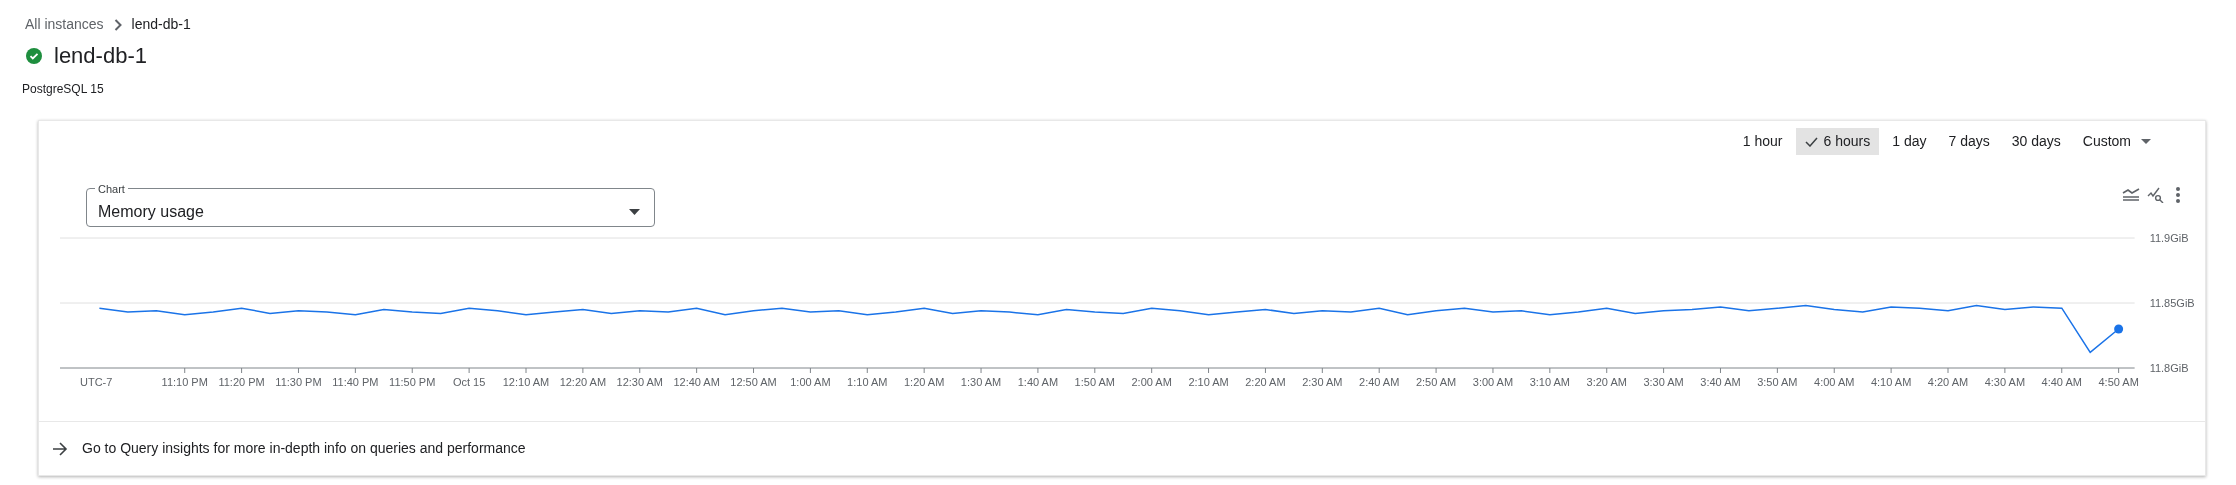 Image resolution: width=2236 pixels, height=485 pixels. Describe the element at coordinates (161, 24) in the screenshot. I see `breadcrumb-link: lend-db-1` at that location.